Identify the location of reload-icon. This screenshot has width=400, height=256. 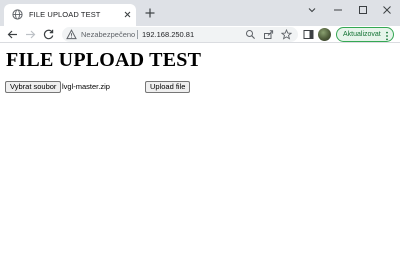
(48, 34).